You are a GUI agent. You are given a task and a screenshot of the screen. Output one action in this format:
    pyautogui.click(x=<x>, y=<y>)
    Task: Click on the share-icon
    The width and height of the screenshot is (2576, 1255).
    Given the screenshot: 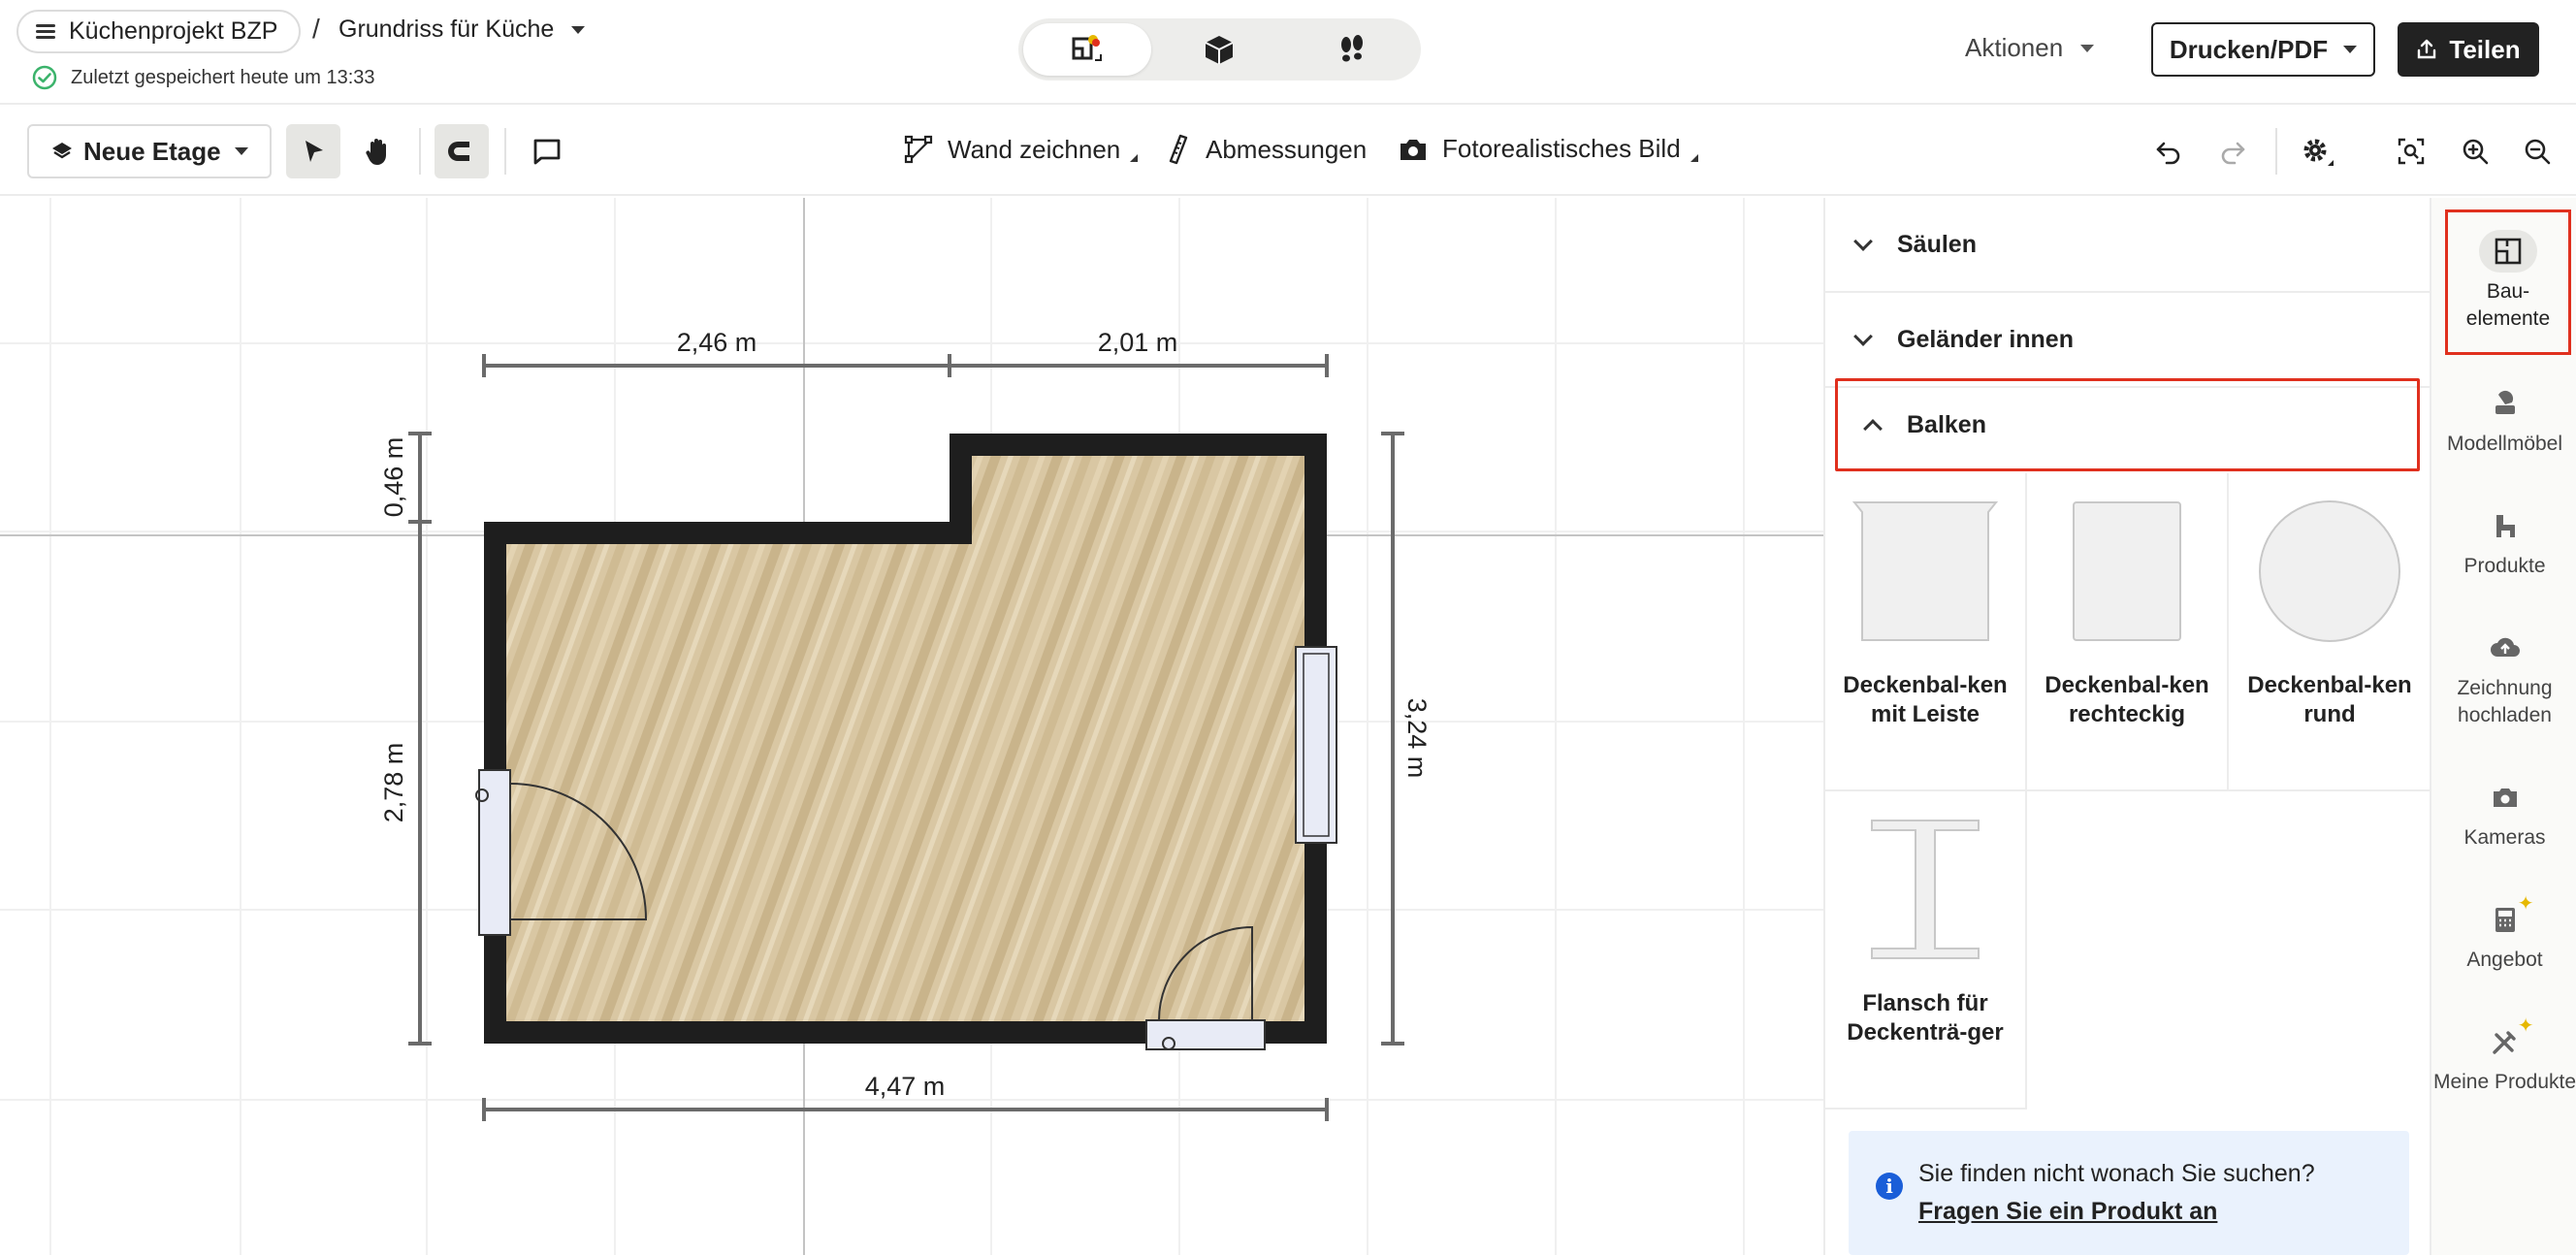 What is the action you would take?
    pyautogui.click(x=2427, y=49)
    